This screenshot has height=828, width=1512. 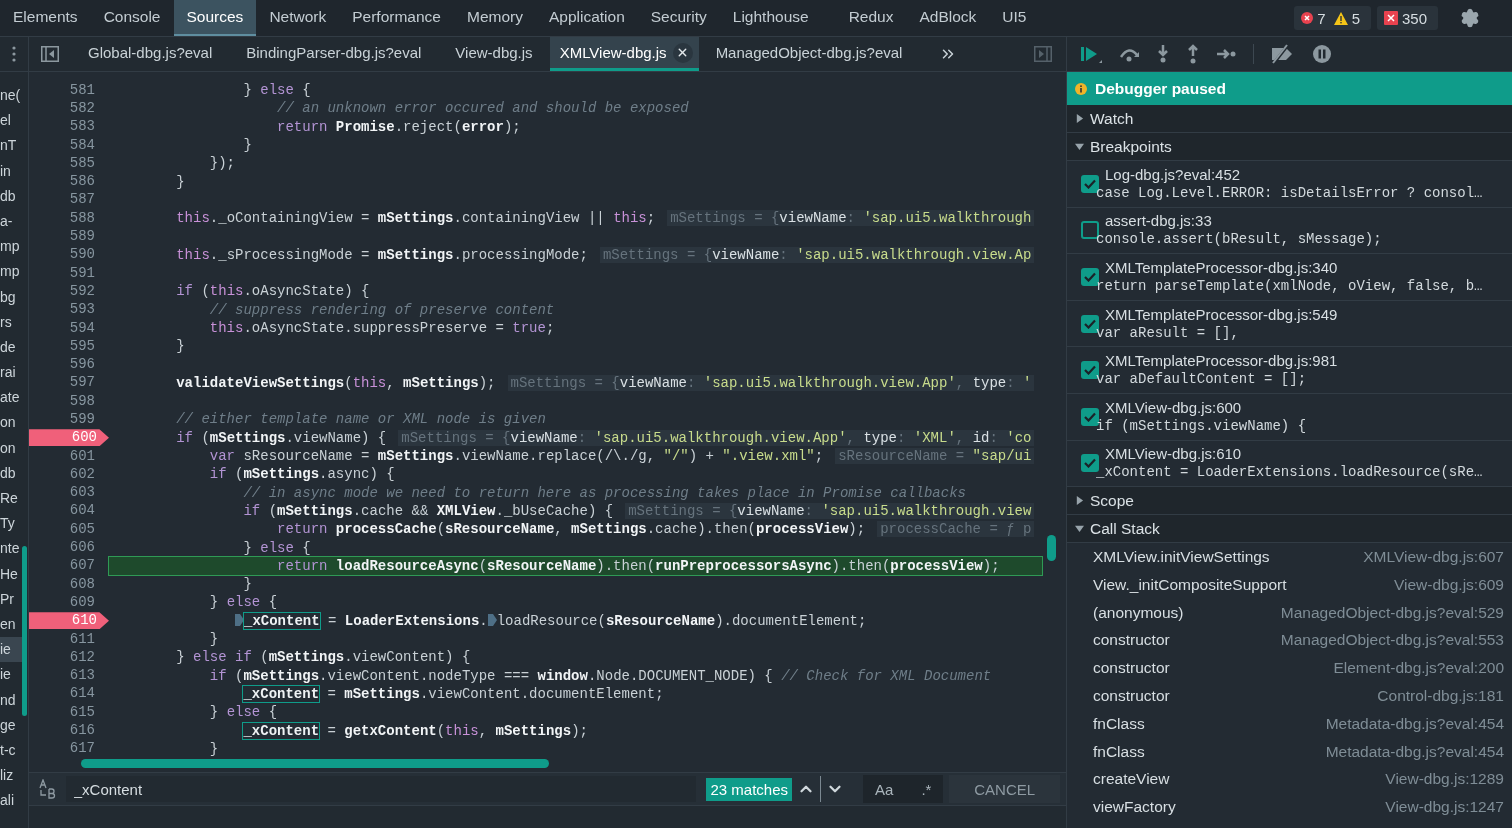 What do you see at coordinates (1190, 584) in the screenshot?
I see `frame-name: View._initCompositeSupport` at bounding box center [1190, 584].